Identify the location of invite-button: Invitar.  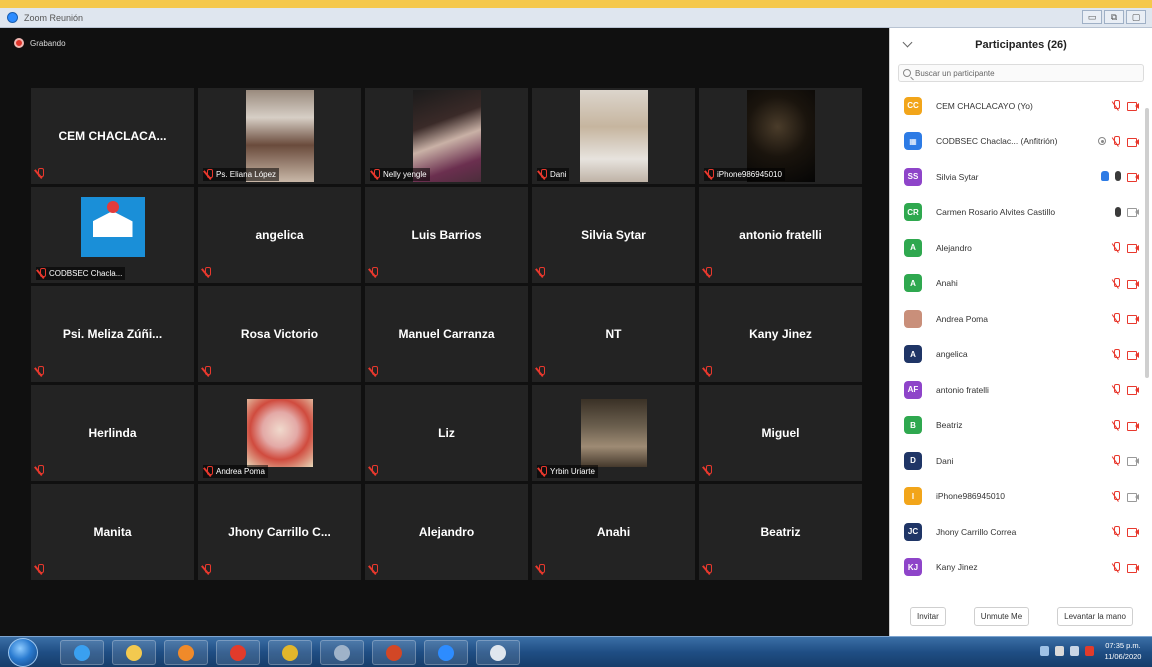
(928, 616).